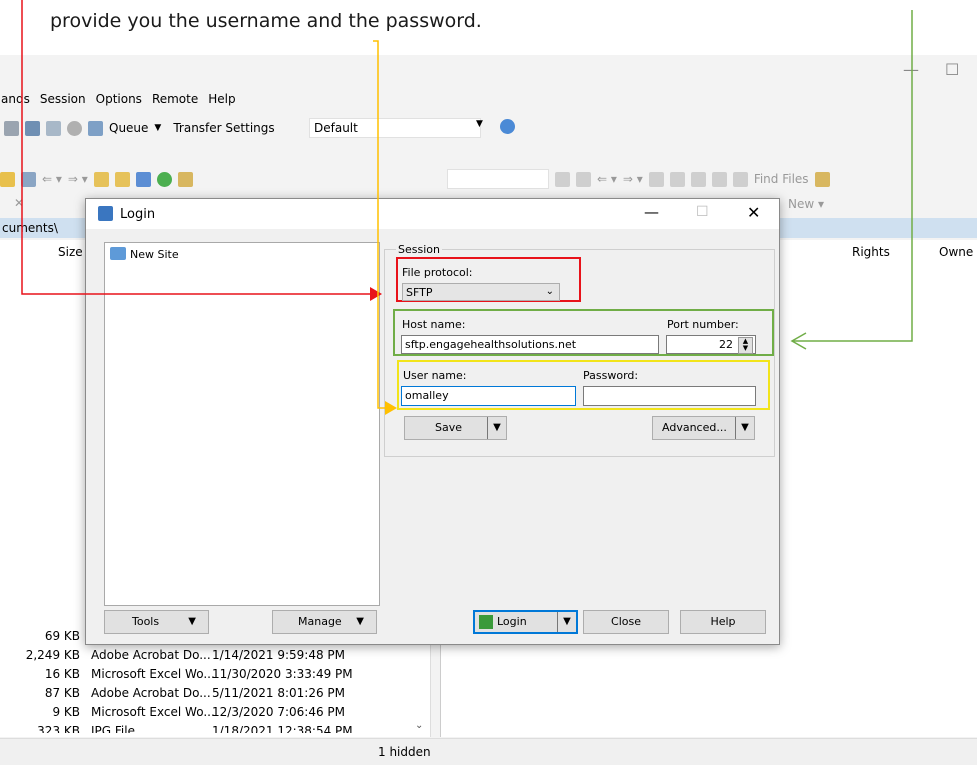  I want to click on orange-arrowhead, so click(391, 408).